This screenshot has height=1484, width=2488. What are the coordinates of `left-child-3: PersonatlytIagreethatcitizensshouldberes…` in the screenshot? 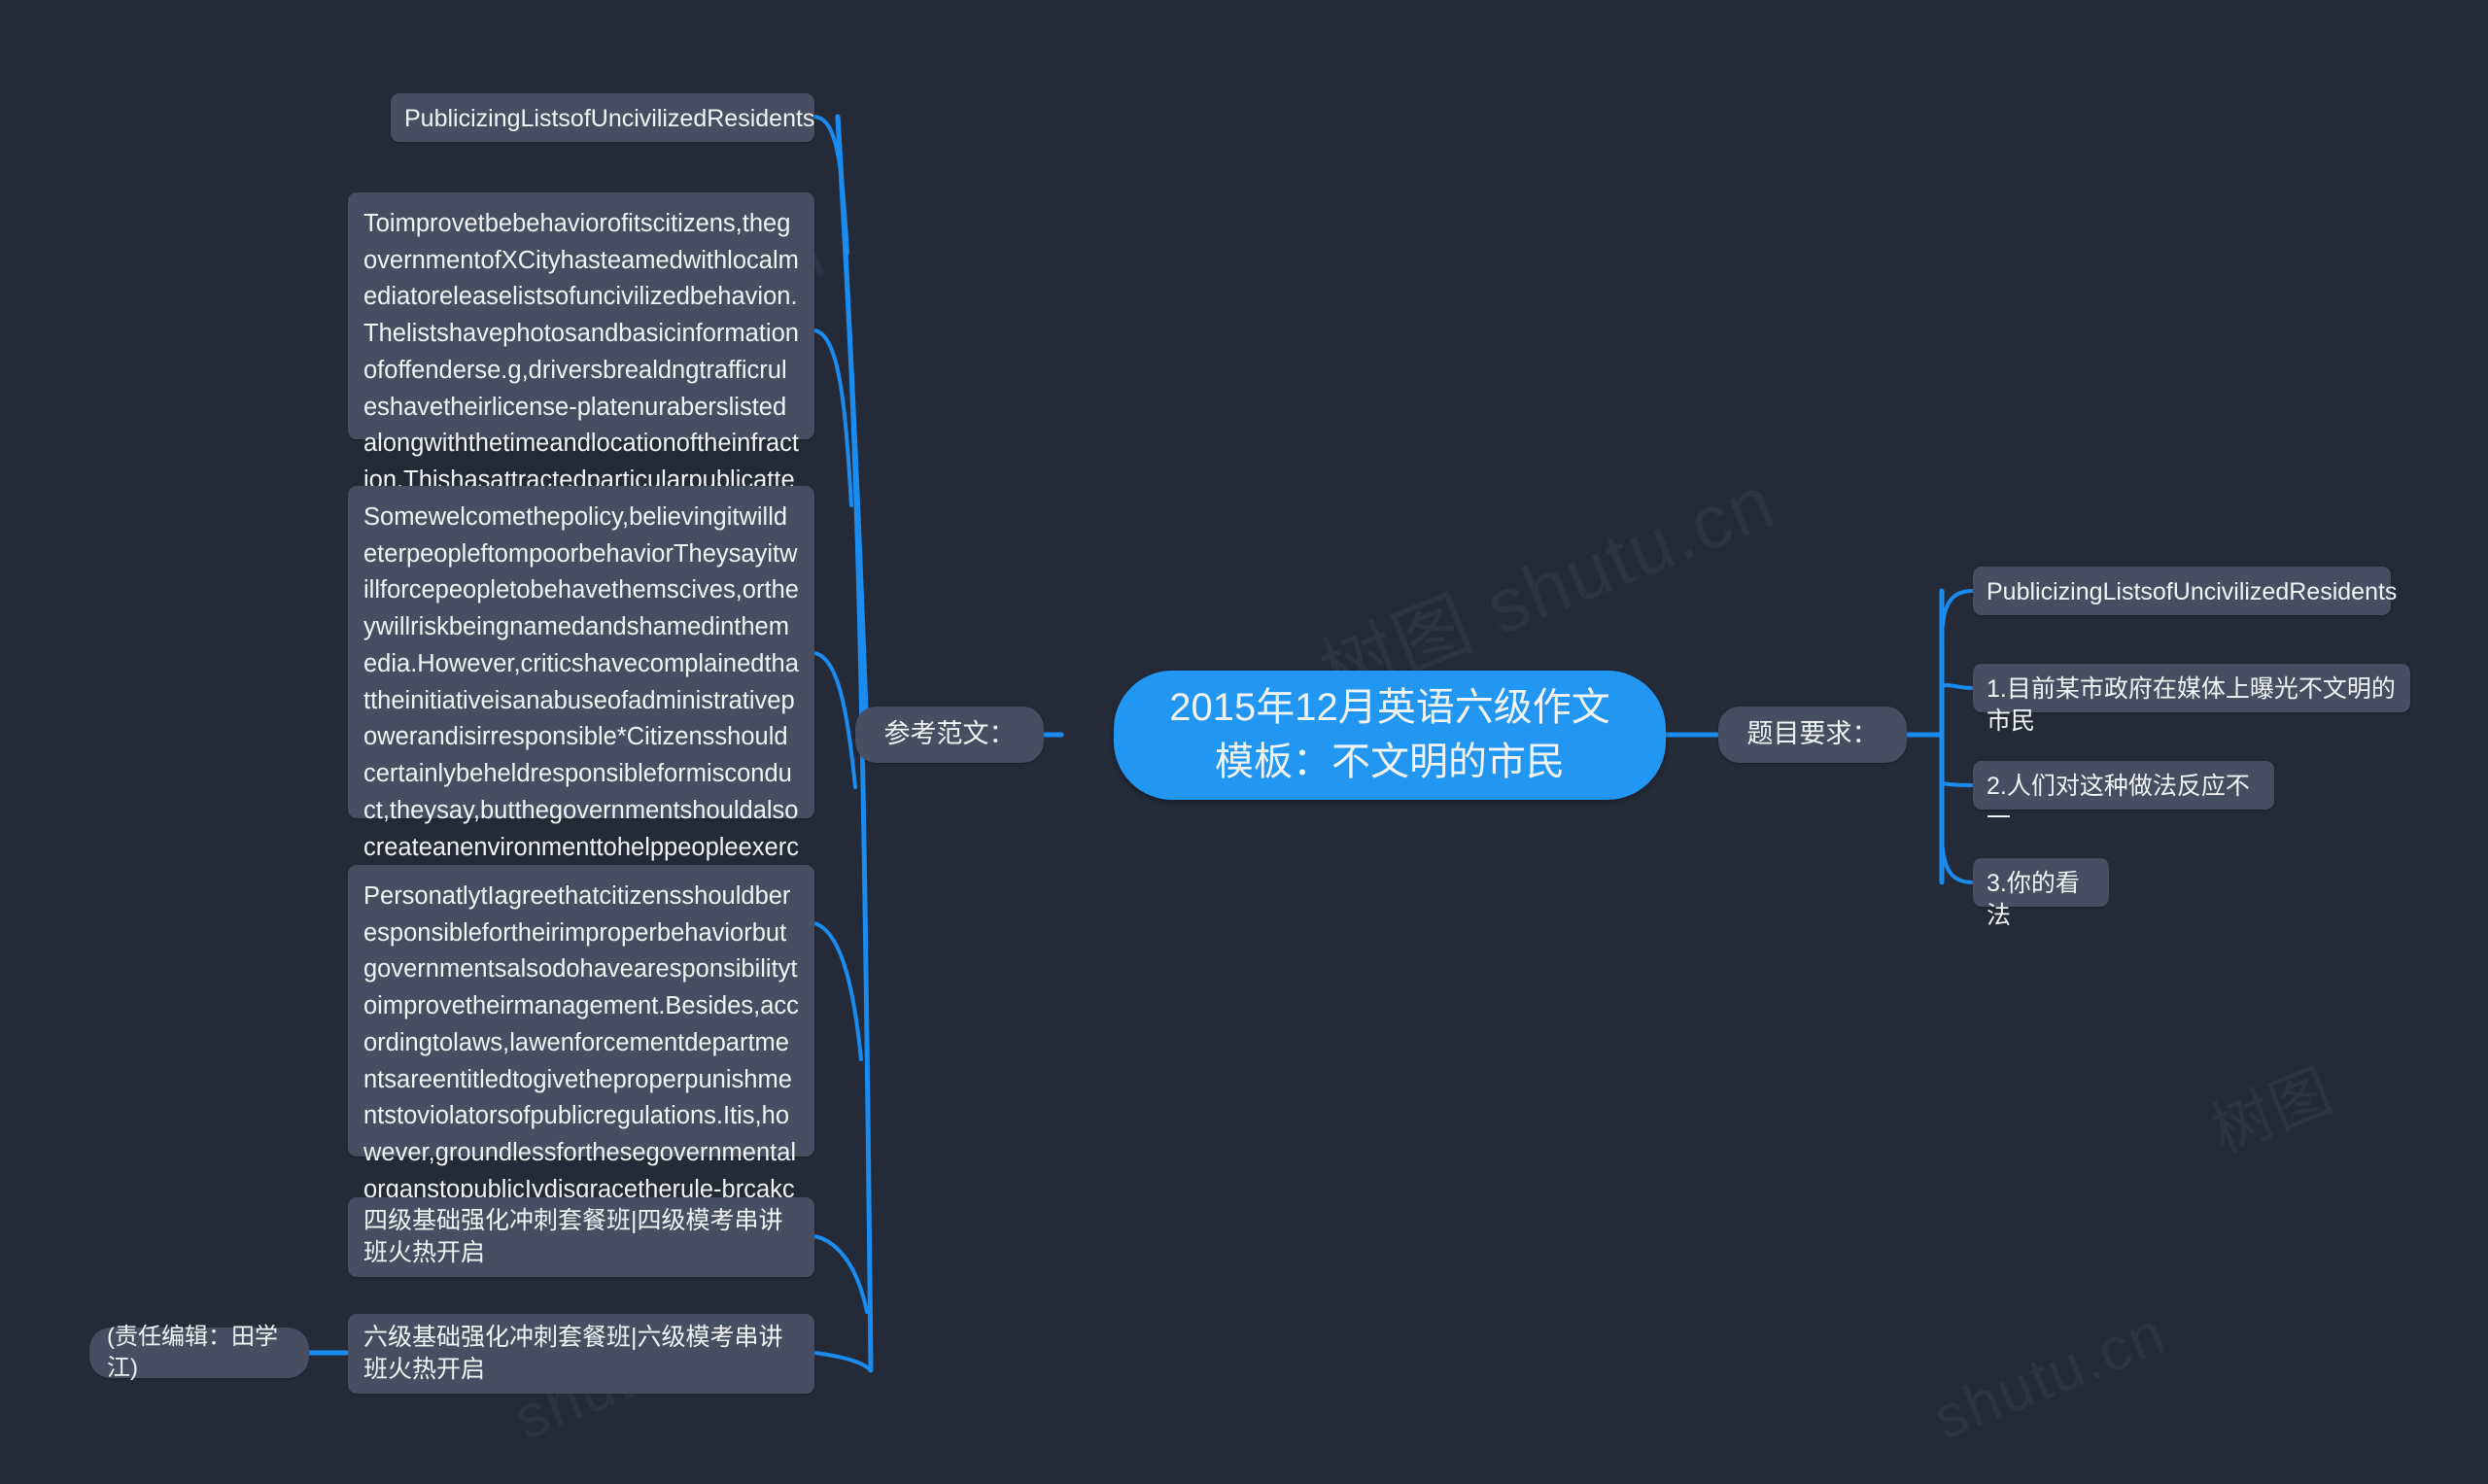 It's located at (581, 1052).